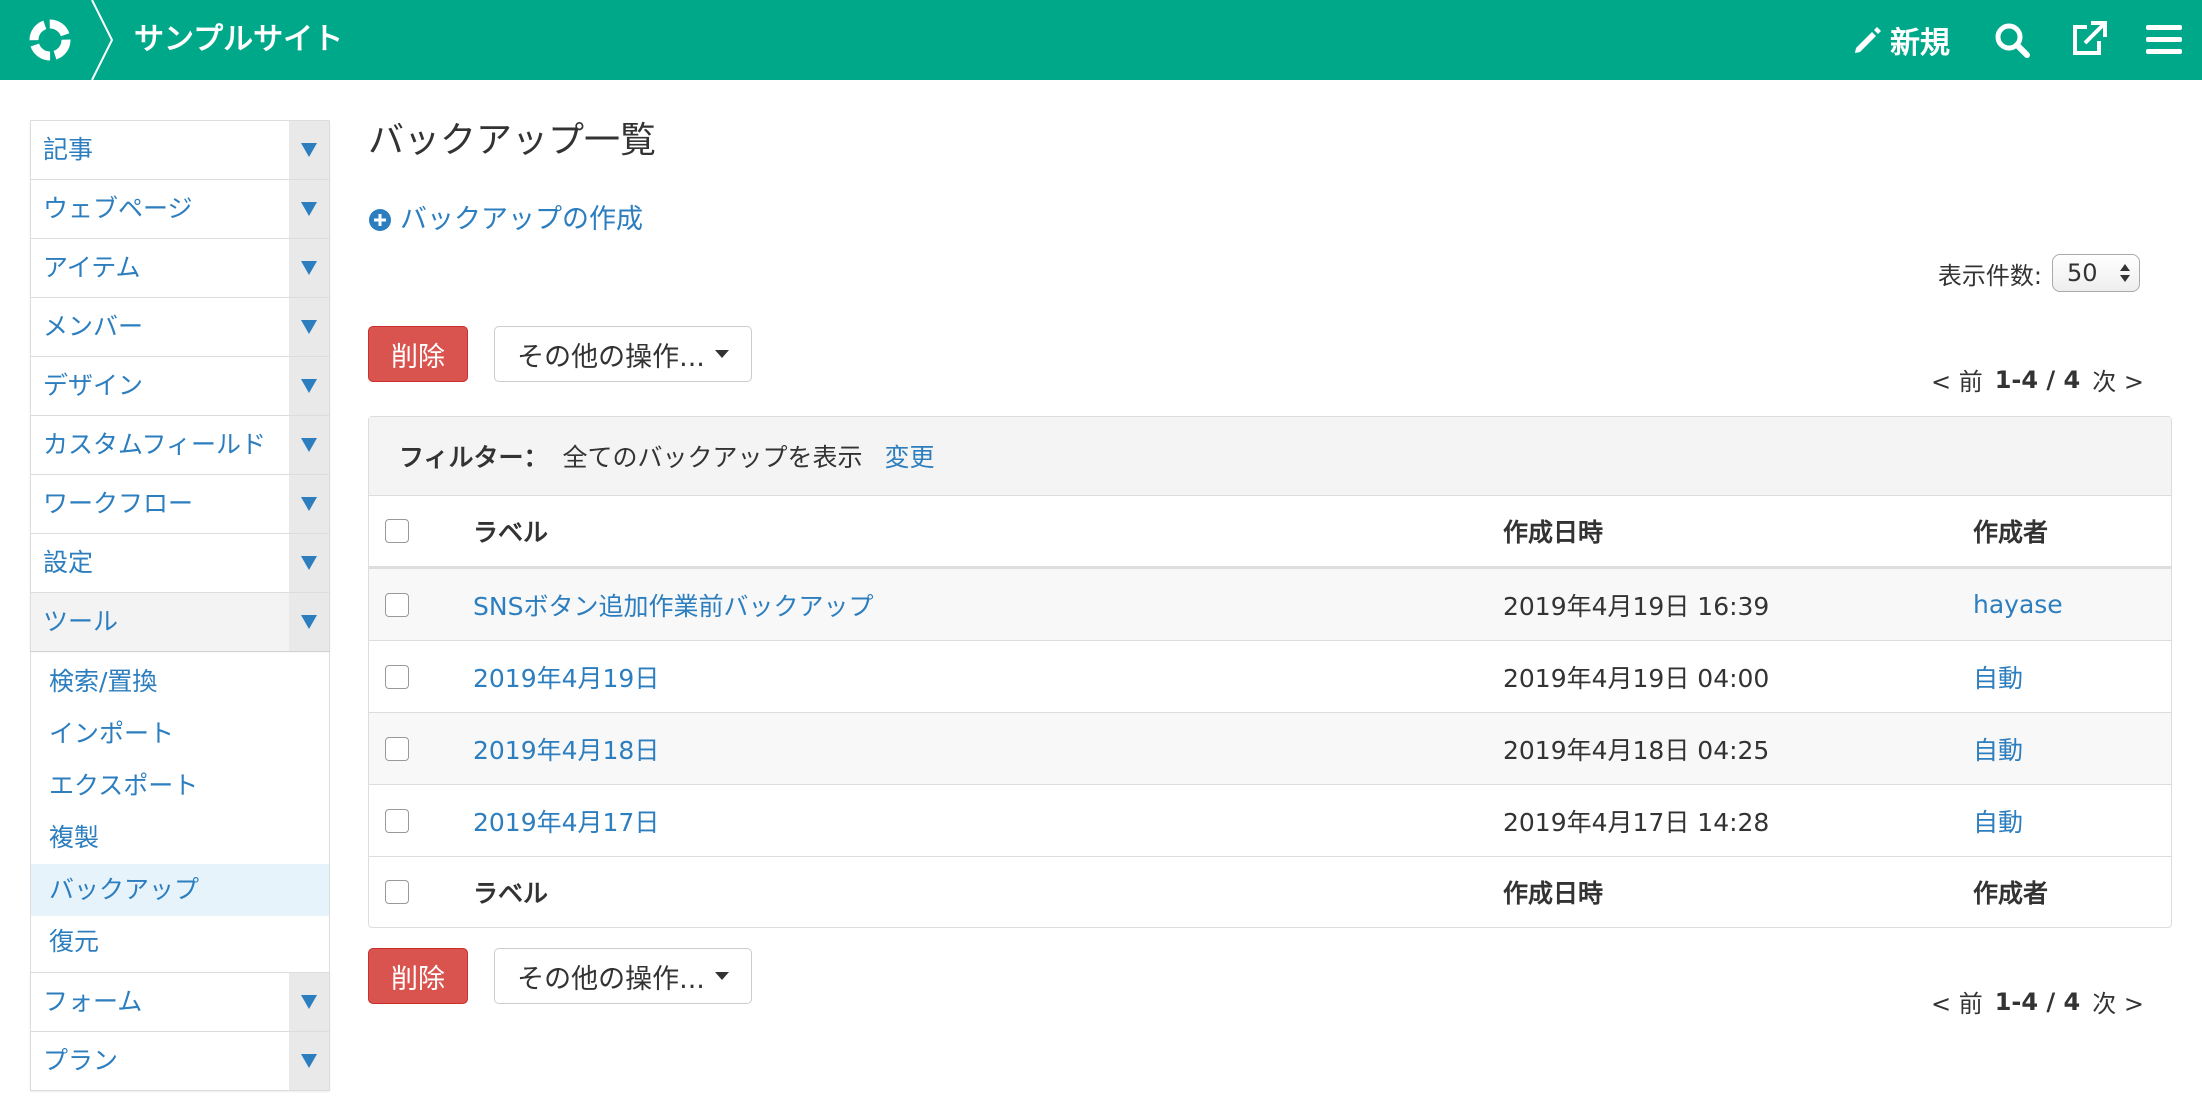 This screenshot has width=2202, height=1114. What do you see at coordinates (68, 562) in the screenshot?
I see `sidebar-item-label: 設定` at bounding box center [68, 562].